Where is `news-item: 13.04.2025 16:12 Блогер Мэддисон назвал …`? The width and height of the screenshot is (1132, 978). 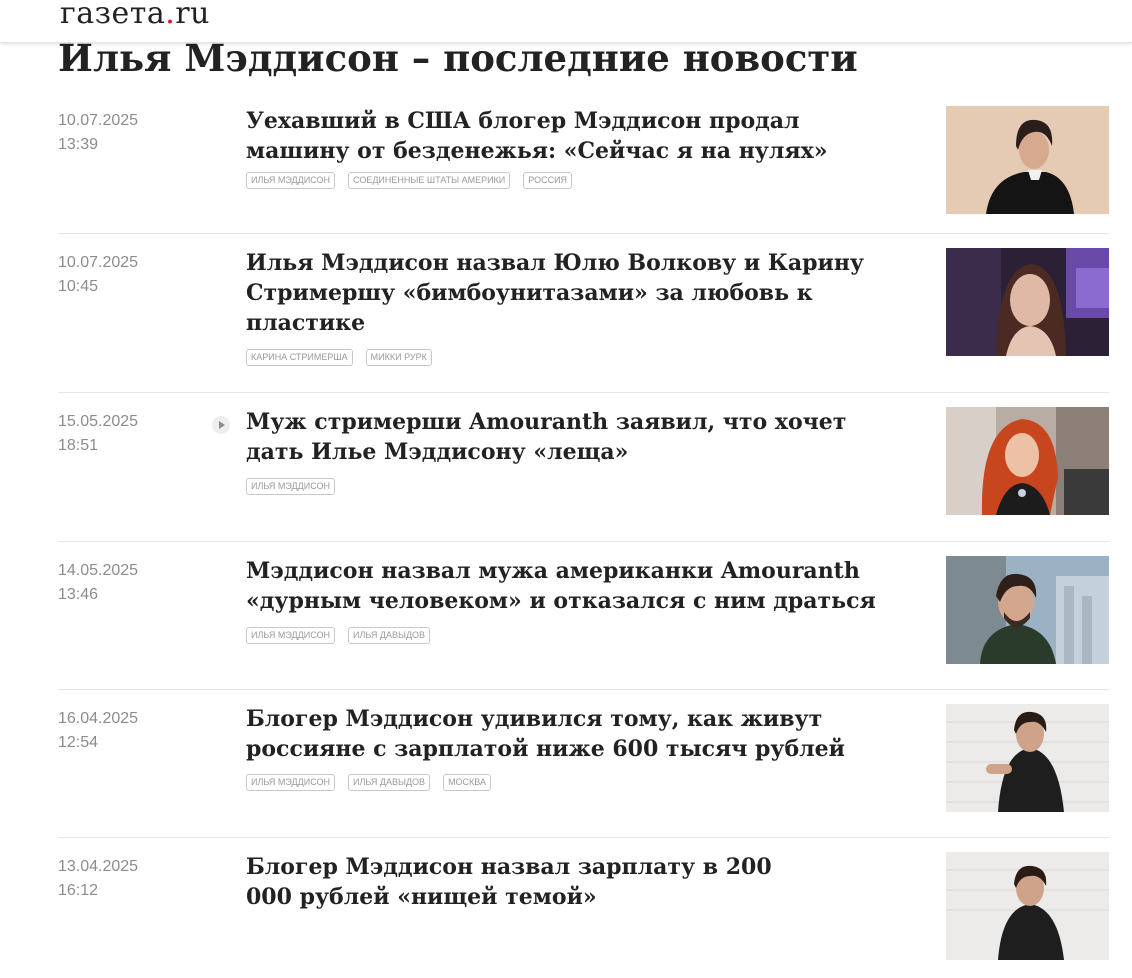
news-item: 13.04.2025 16:12 Блогер Мэддисон назвал … is located at coordinates (583, 908).